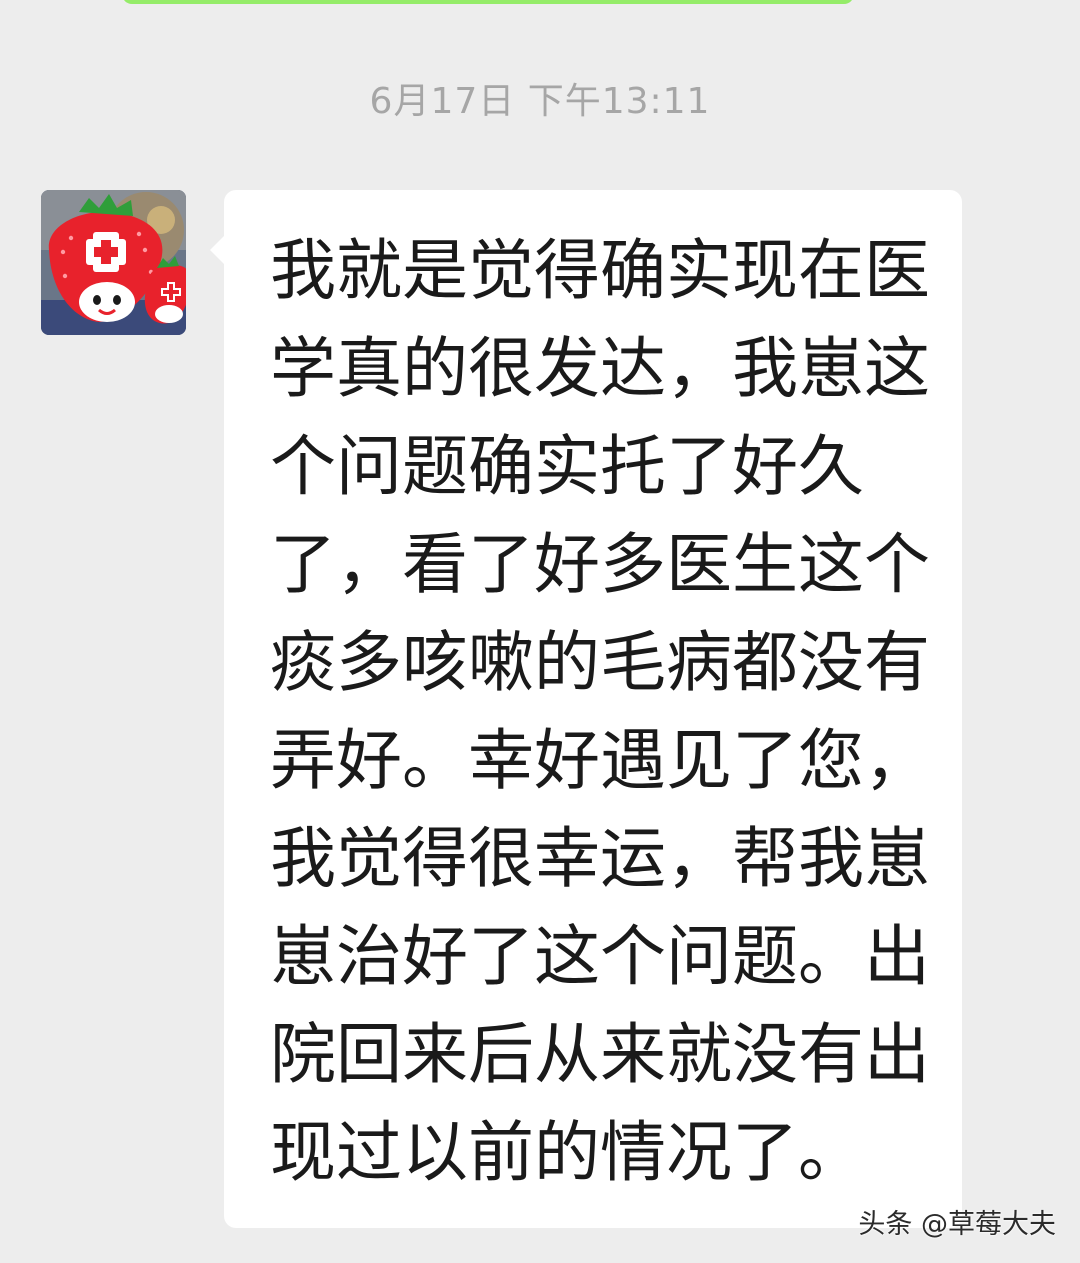  What do you see at coordinates (488, 2) in the screenshot?
I see `previous-sent-bubble` at bounding box center [488, 2].